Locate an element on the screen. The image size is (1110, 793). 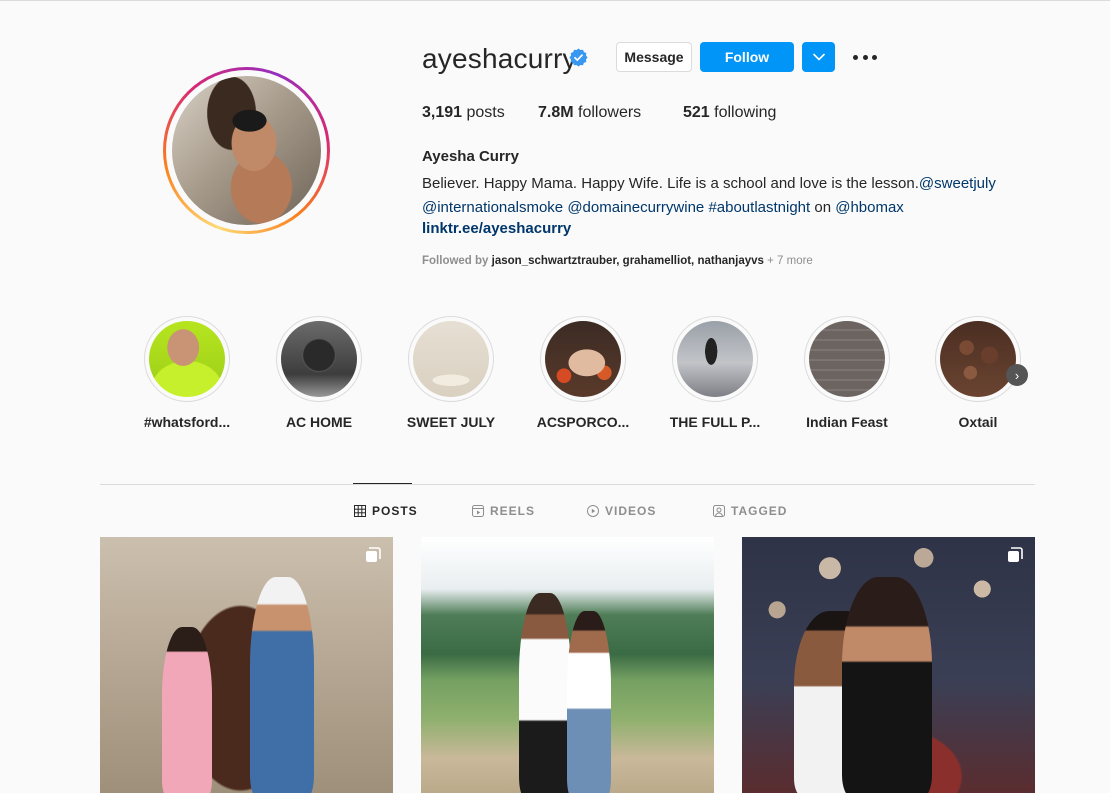
verified-badge-icon is located at coordinates (578, 57).